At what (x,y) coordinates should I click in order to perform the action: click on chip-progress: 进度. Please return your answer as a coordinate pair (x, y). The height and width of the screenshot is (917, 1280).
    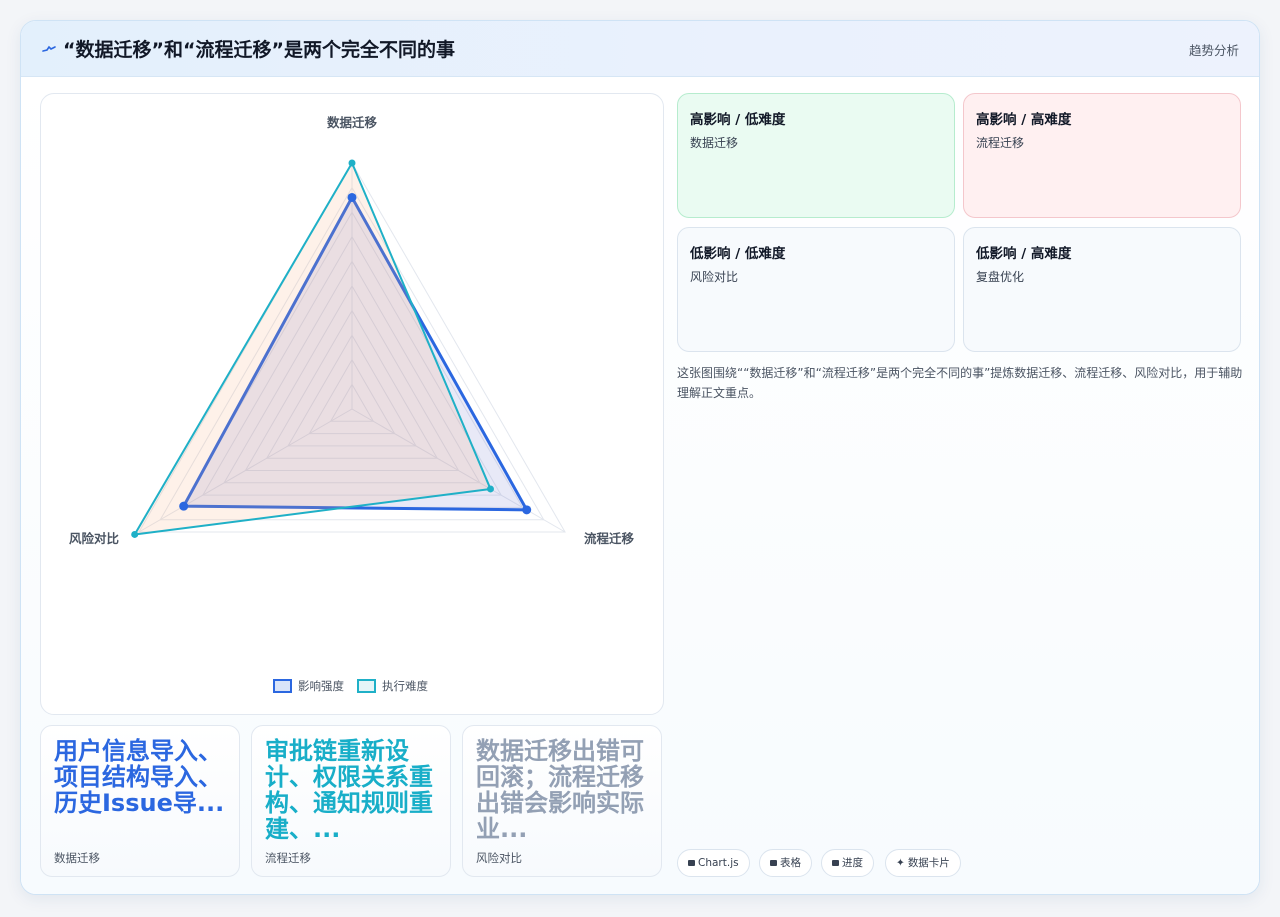
    Looking at the image, I should click on (847, 863).